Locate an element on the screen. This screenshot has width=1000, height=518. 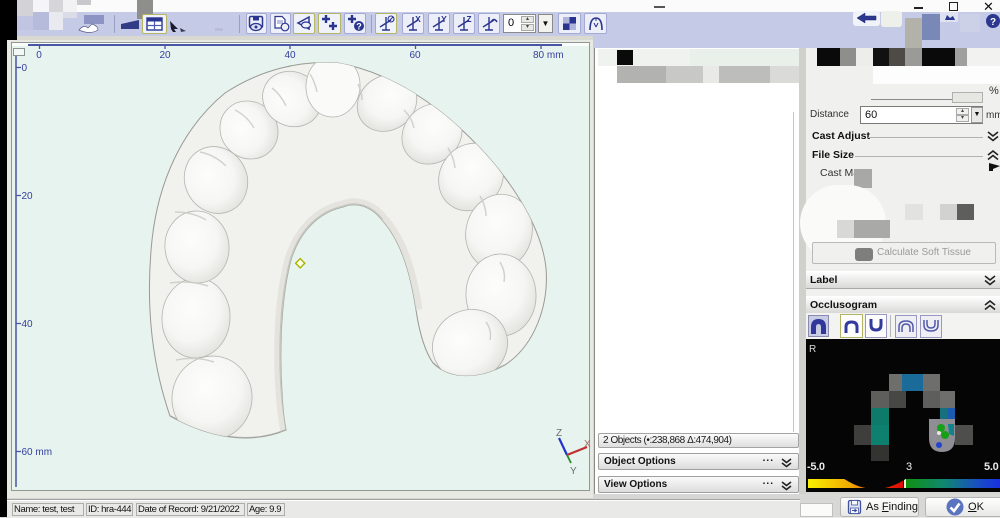
svg-text: X is located at coordinates (418, 19).